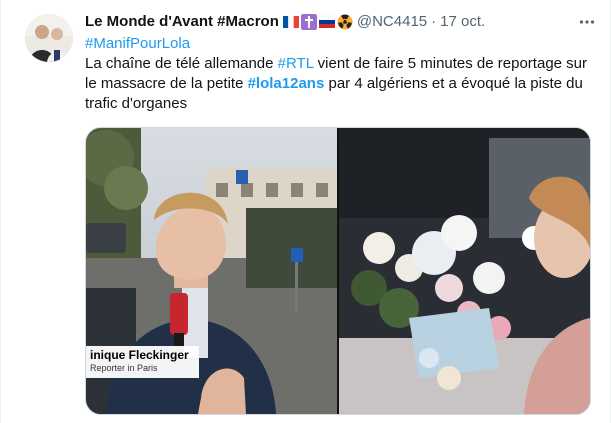  What do you see at coordinates (296, 63) in the screenshot?
I see `hashtag-link-rtl: #RTL` at bounding box center [296, 63].